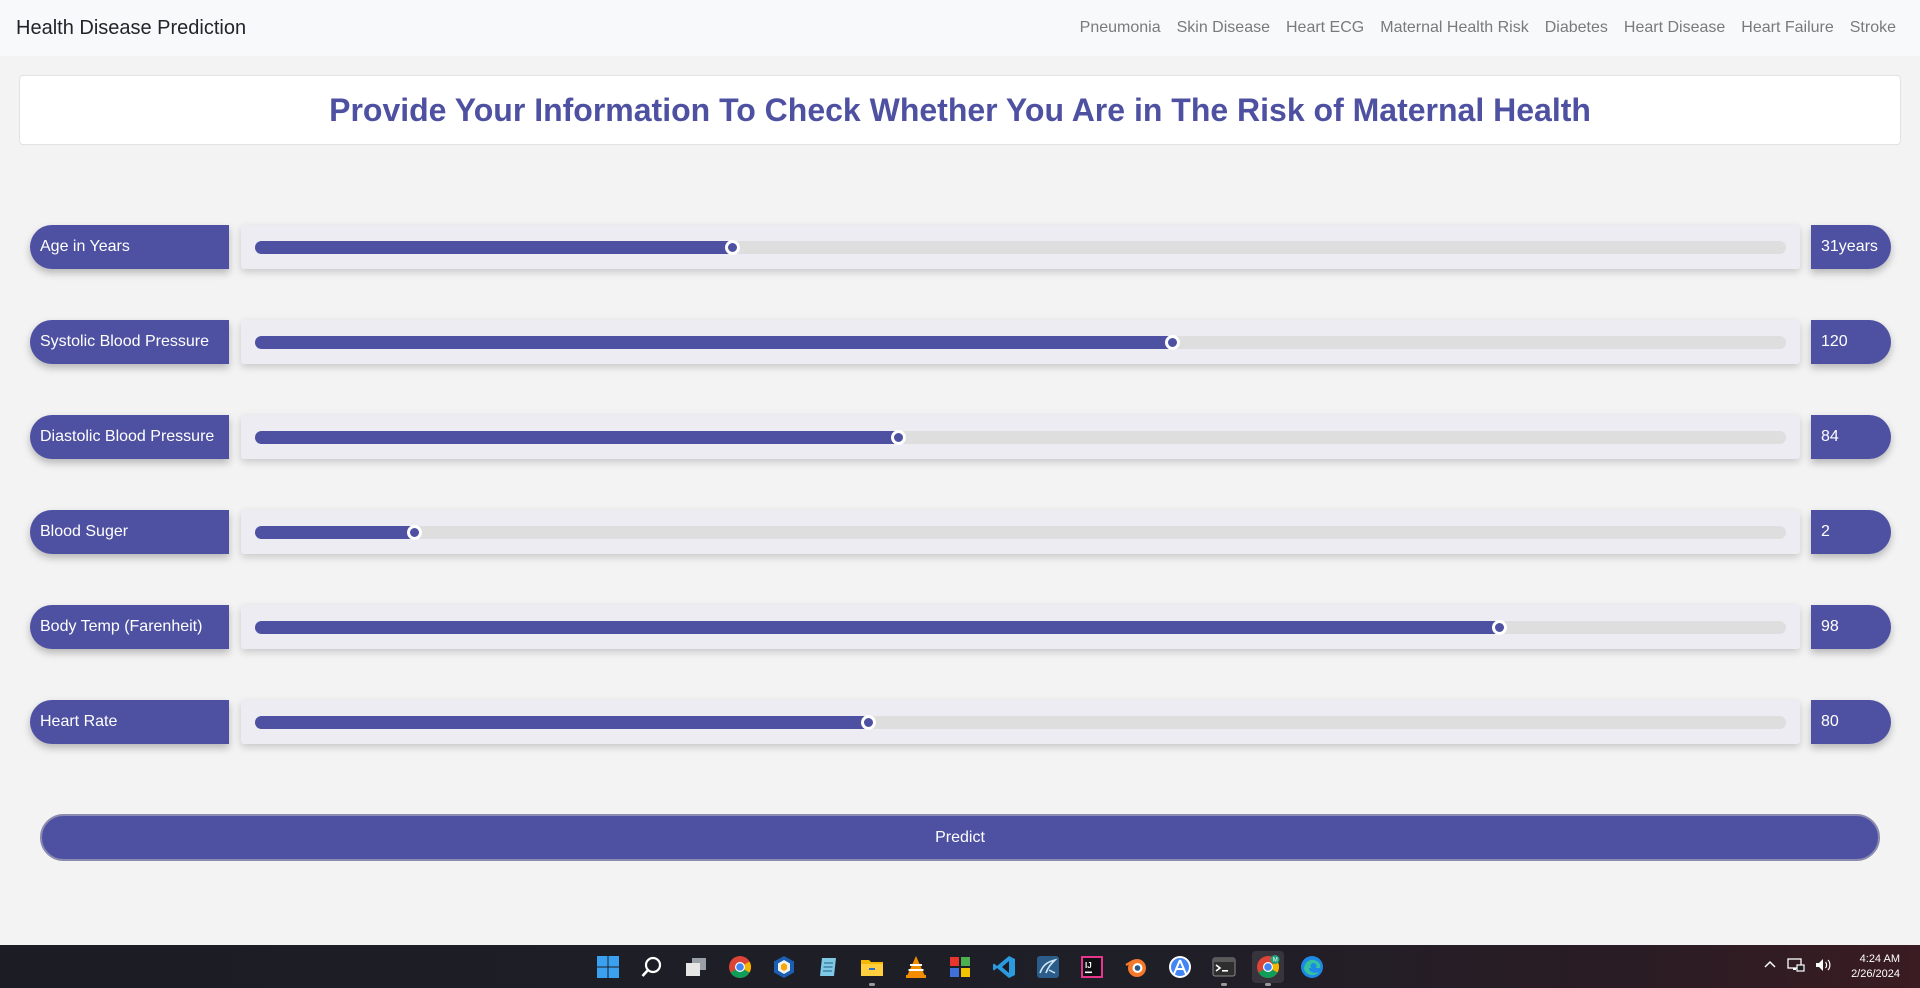  Describe the element at coordinates (129, 342) in the screenshot. I see `field-label: Systolic Blood Pressure` at that location.